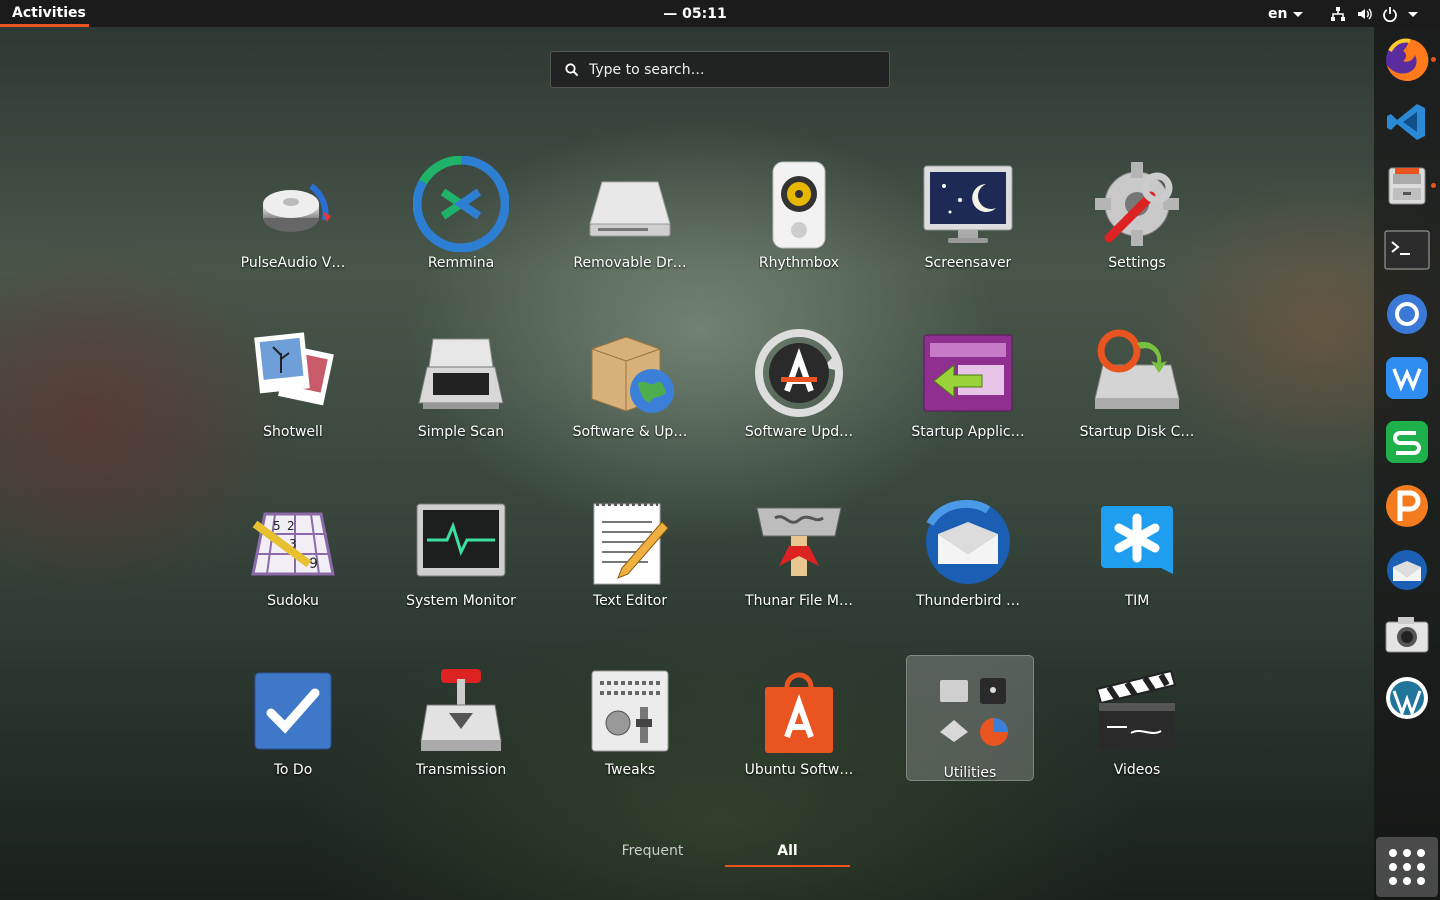  I want to click on startup-disk-icon, so click(1137, 369).